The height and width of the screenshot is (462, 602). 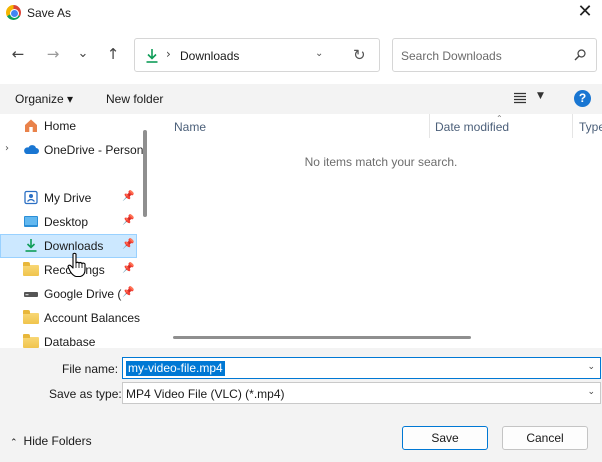 I want to click on navigation-pane-scrollbar, so click(x=145, y=173).